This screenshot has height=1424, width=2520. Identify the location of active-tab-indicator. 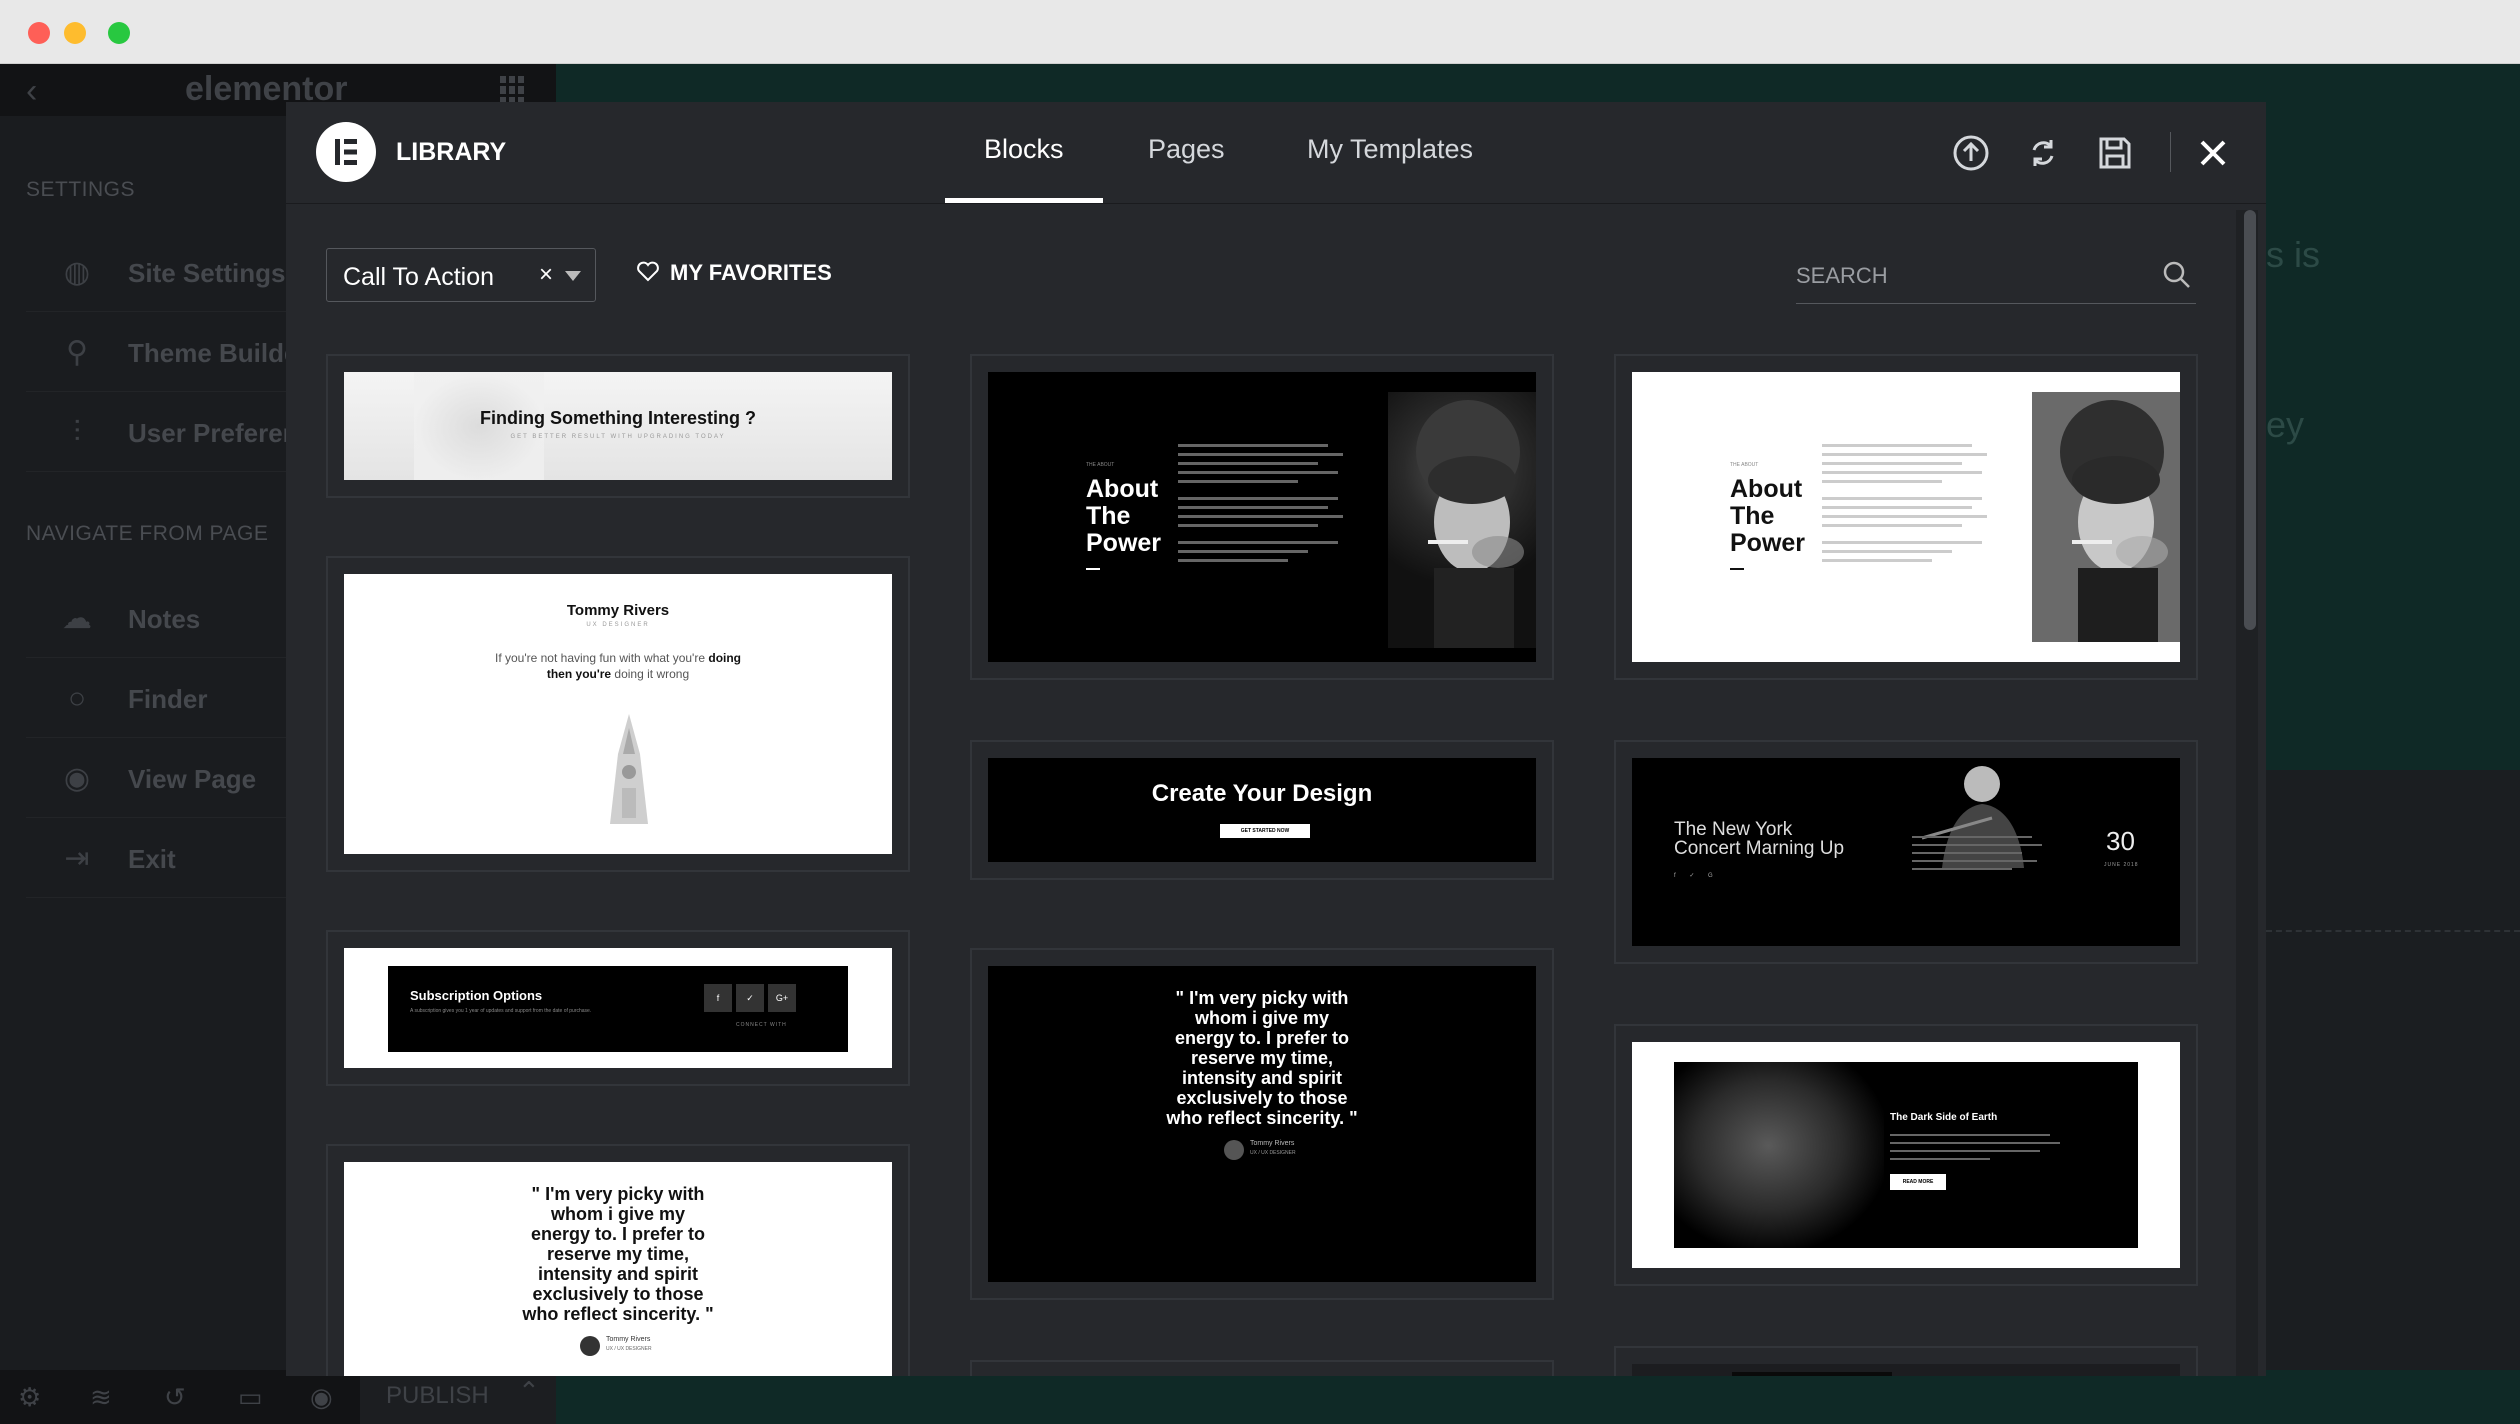
(1024, 200).